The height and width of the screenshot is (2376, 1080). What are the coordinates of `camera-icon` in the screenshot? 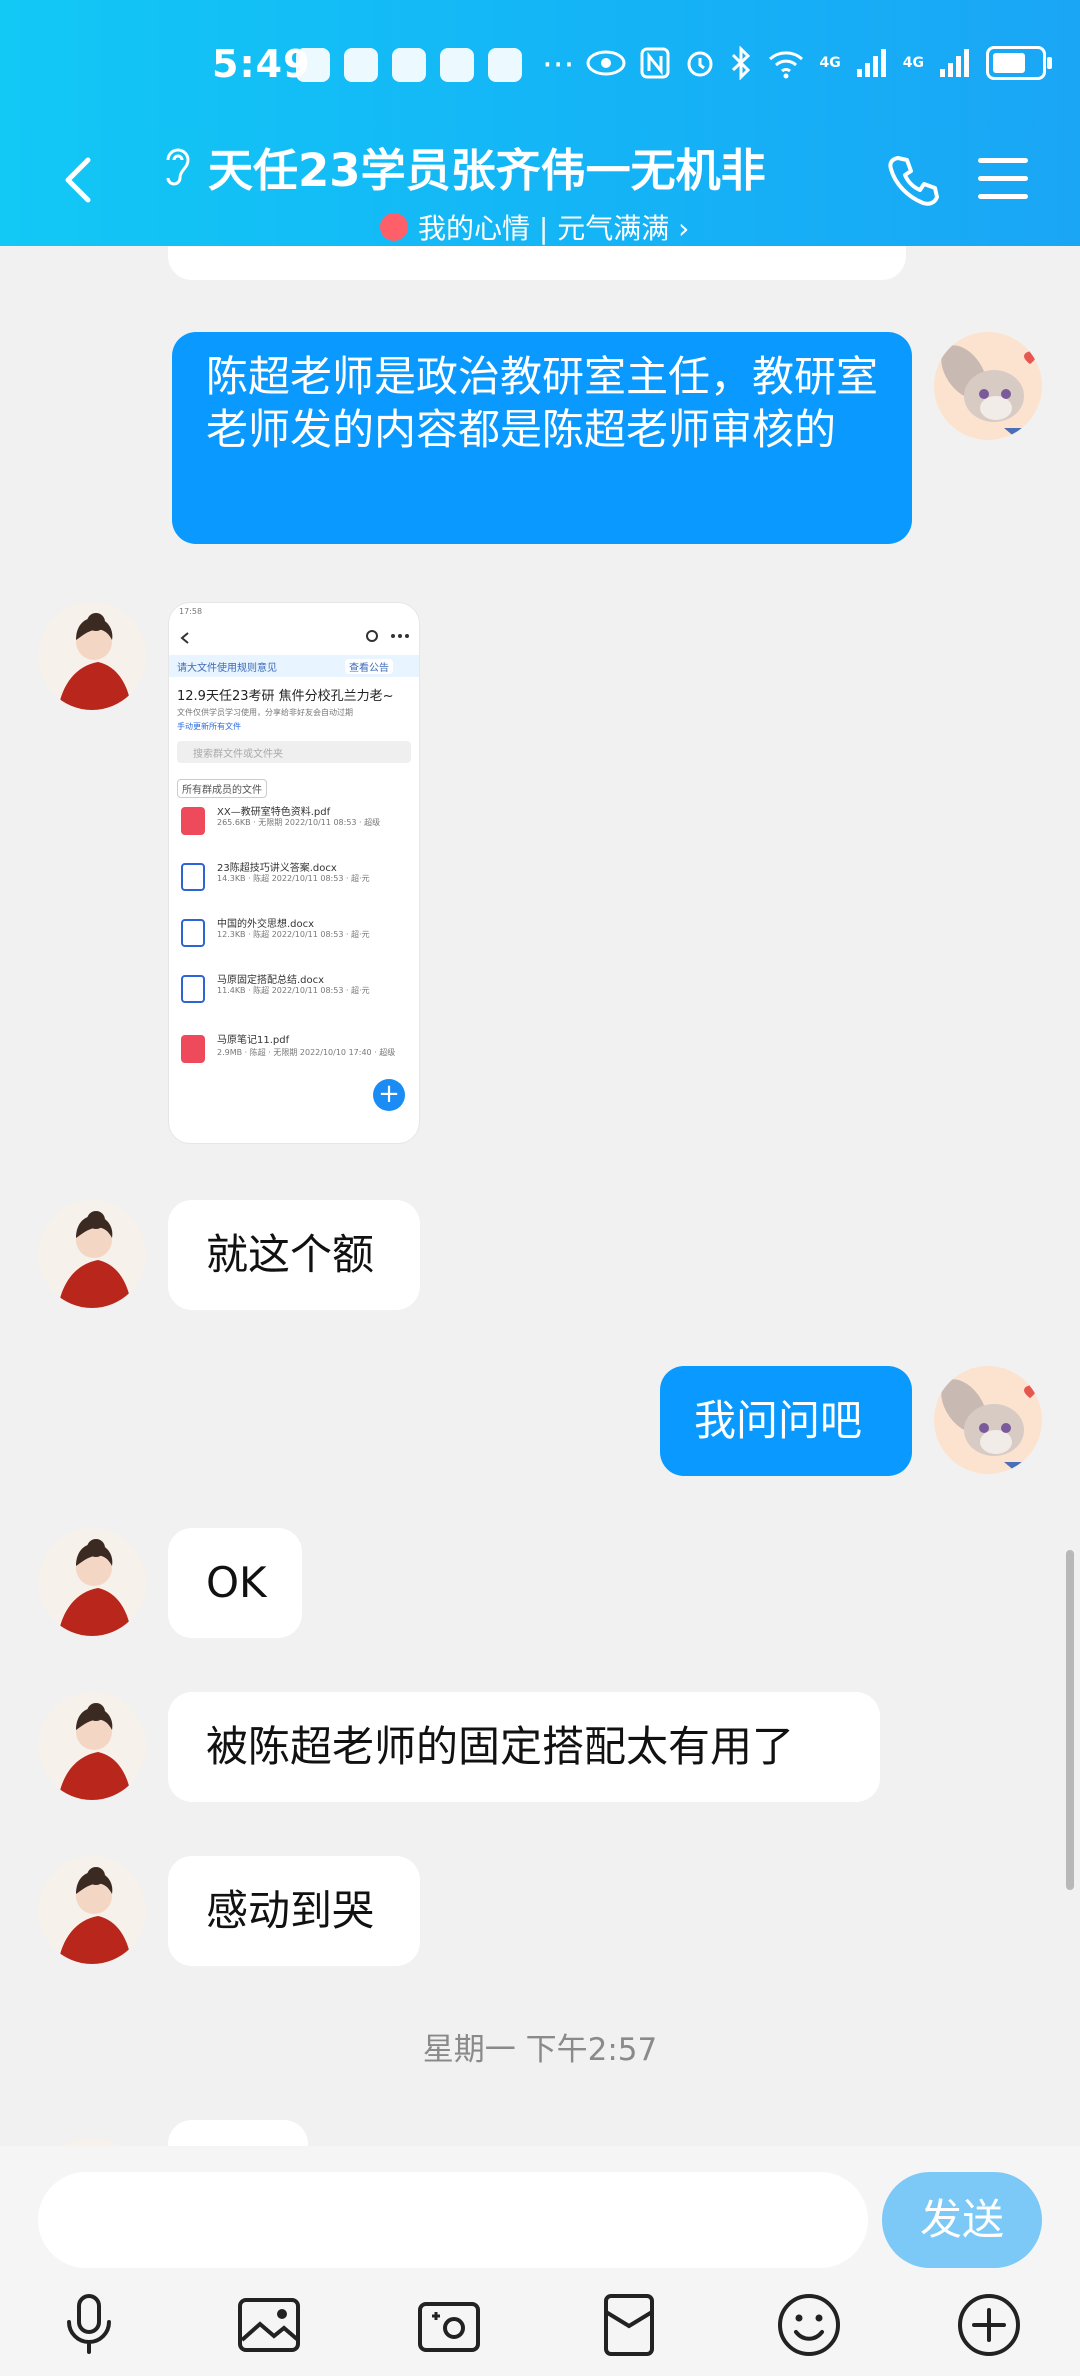 It's located at (449, 2325).